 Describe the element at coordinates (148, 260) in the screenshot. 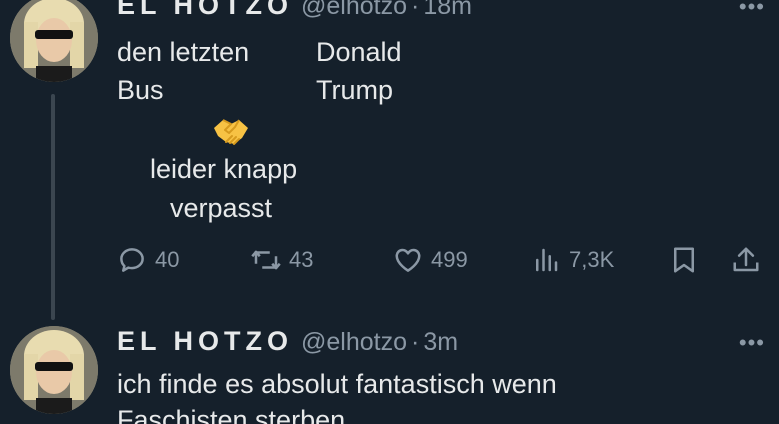

I see `reply-button: 40` at that location.